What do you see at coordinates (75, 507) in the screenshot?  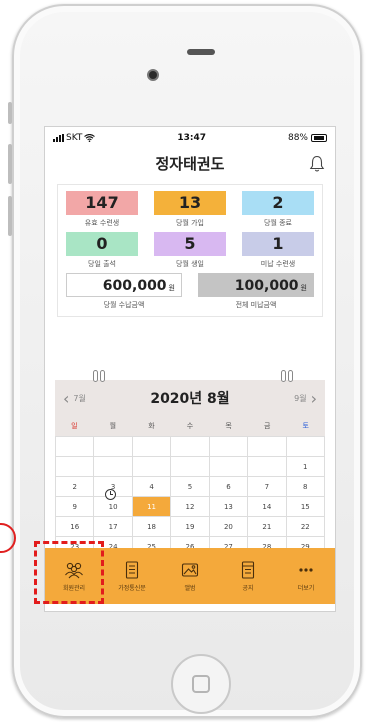 I see `calendar-day: 9` at bounding box center [75, 507].